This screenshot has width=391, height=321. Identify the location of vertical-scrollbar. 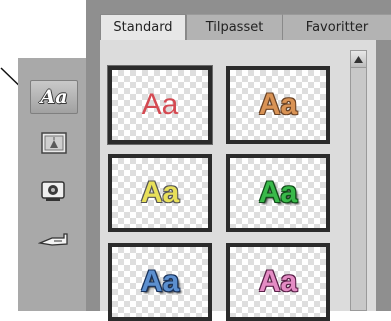
(358, 180).